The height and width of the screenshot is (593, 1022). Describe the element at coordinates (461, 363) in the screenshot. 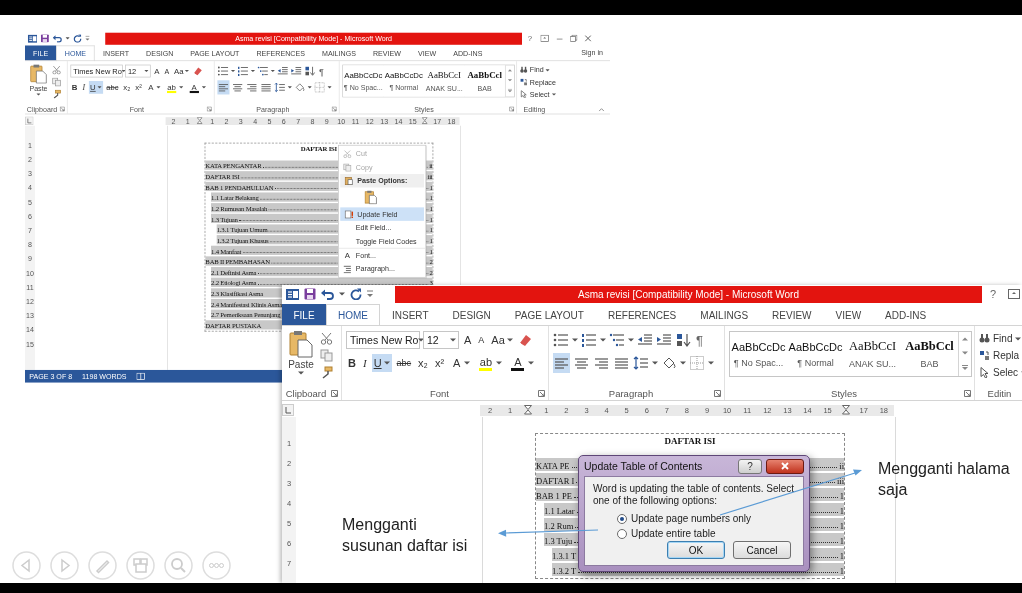

I see `text-effect-button: A` at that location.